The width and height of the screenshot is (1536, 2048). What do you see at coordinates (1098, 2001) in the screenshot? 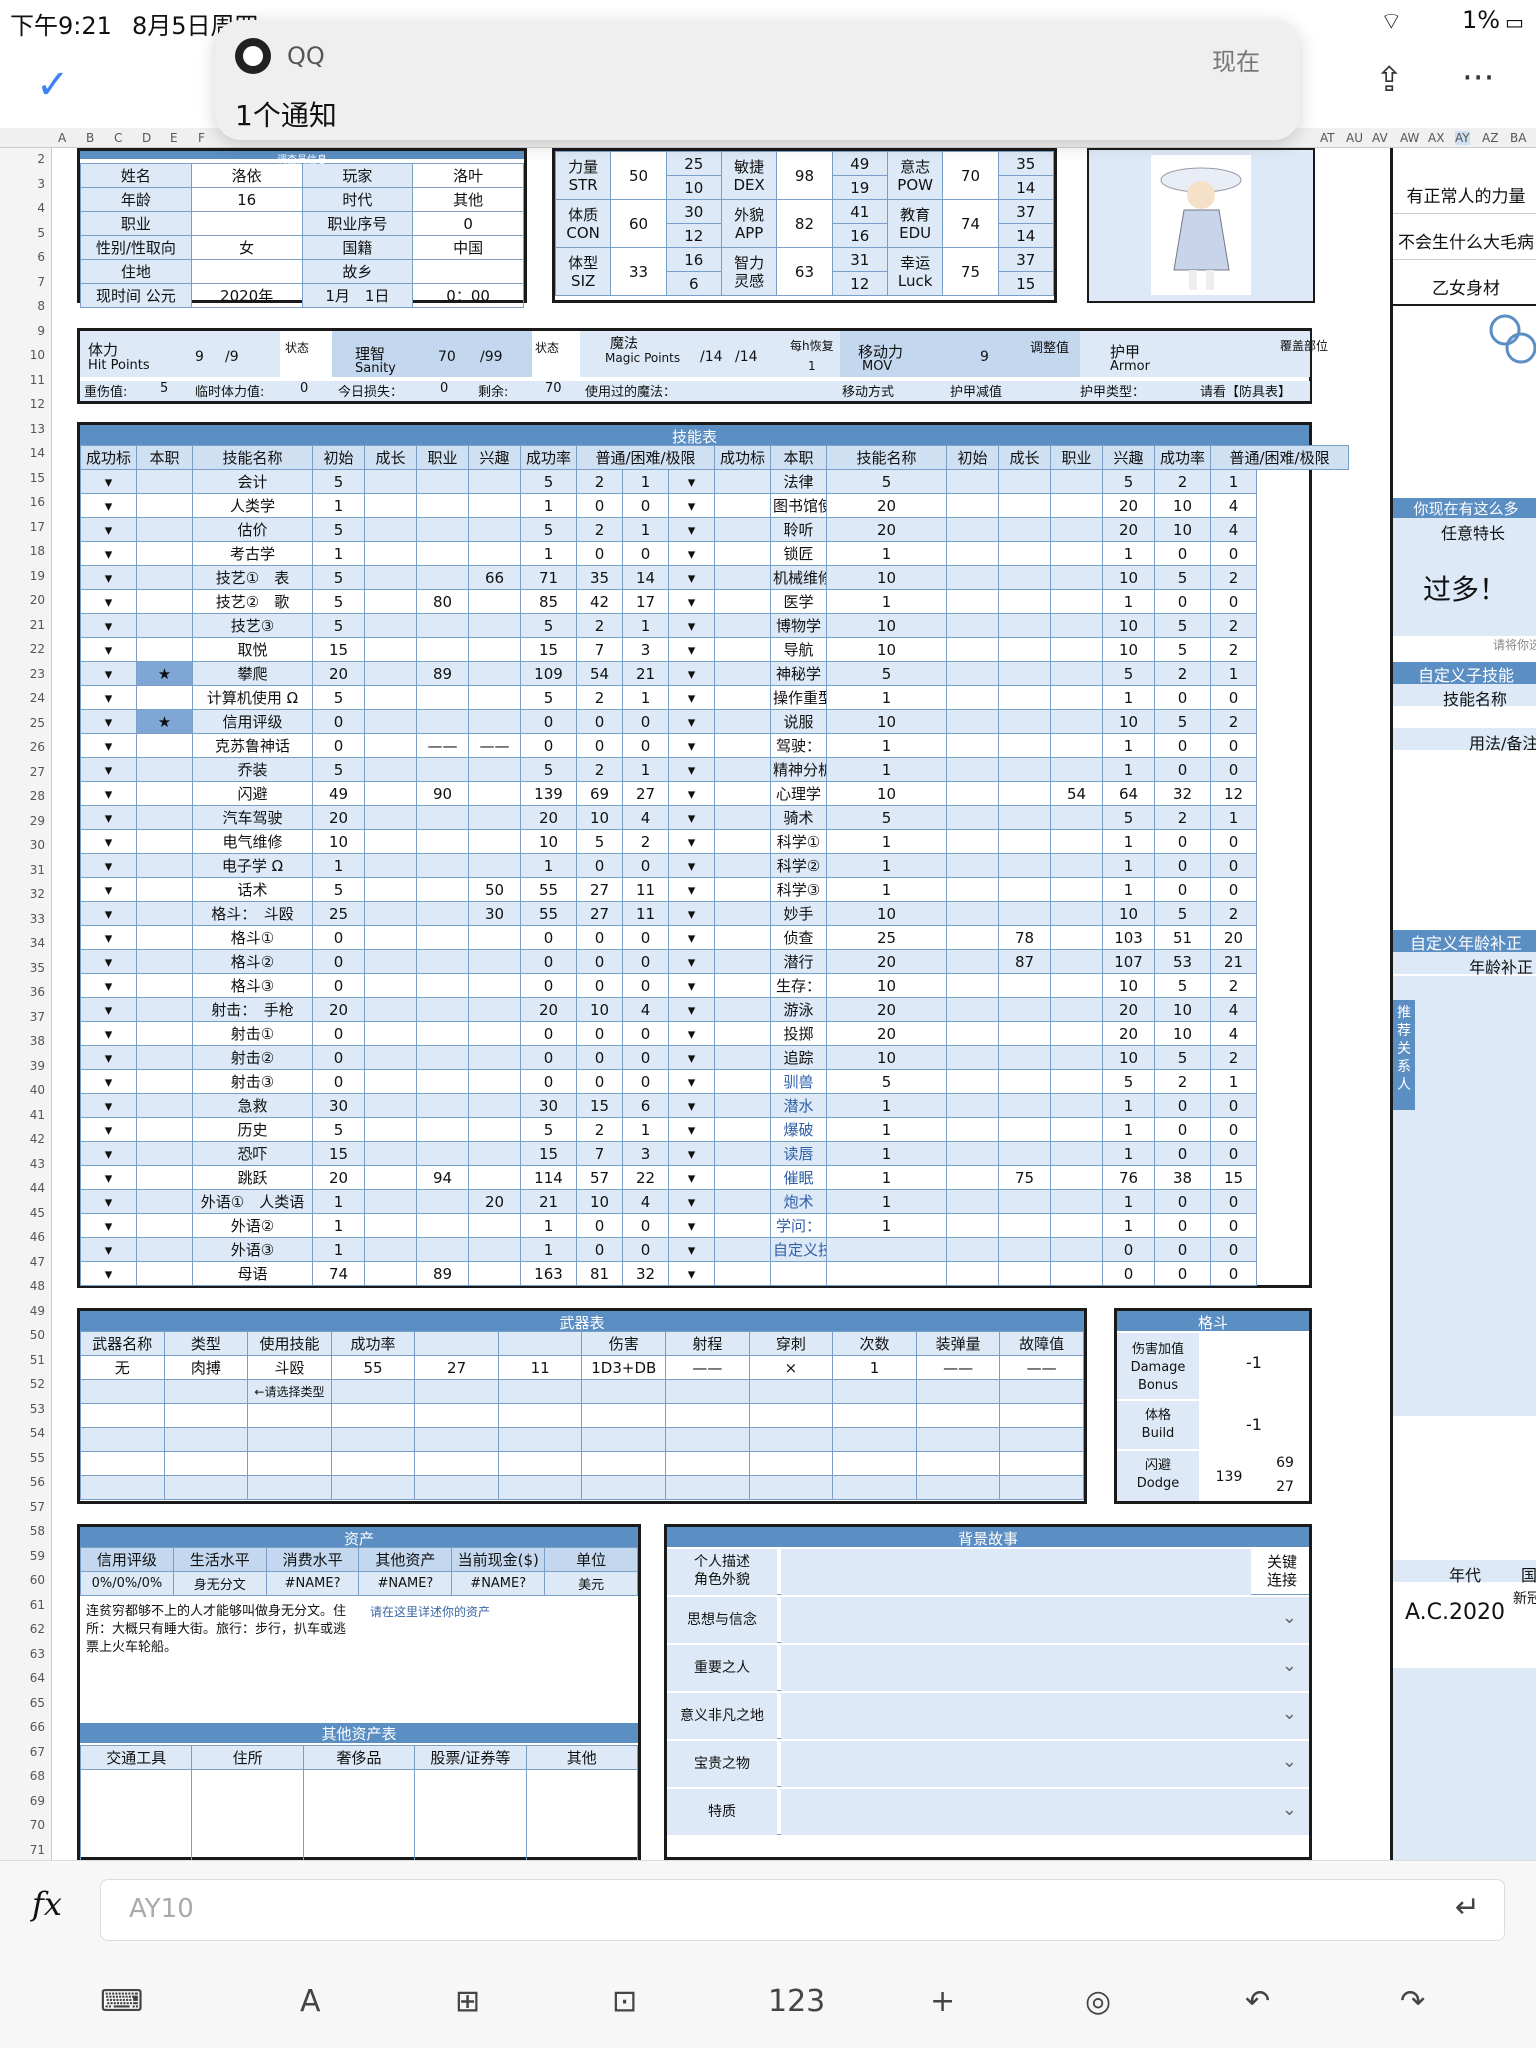
I see `view-icon: ◎` at bounding box center [1098, 2001].